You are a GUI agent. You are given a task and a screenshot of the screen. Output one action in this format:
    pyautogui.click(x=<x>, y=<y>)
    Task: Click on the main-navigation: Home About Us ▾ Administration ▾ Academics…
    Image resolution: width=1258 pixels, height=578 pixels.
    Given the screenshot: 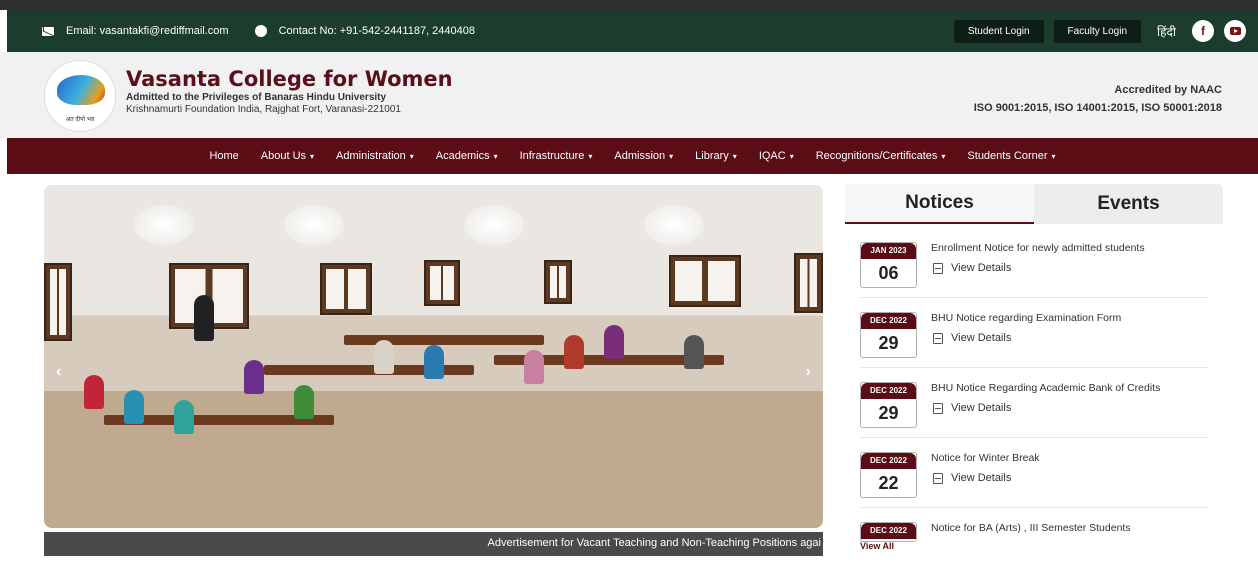 What is the action you would take?
    pyautogui.click(x=632, y=156)
    